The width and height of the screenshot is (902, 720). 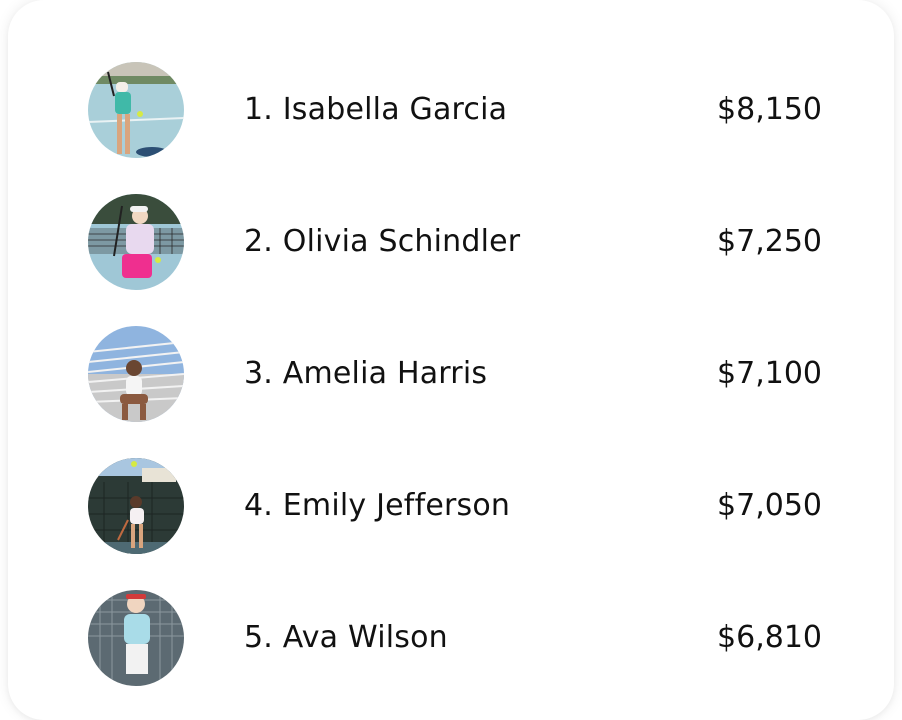 I want to click on leaderboard-row: 3. Amelia Harris $7,100, so click(x=451, y=374).